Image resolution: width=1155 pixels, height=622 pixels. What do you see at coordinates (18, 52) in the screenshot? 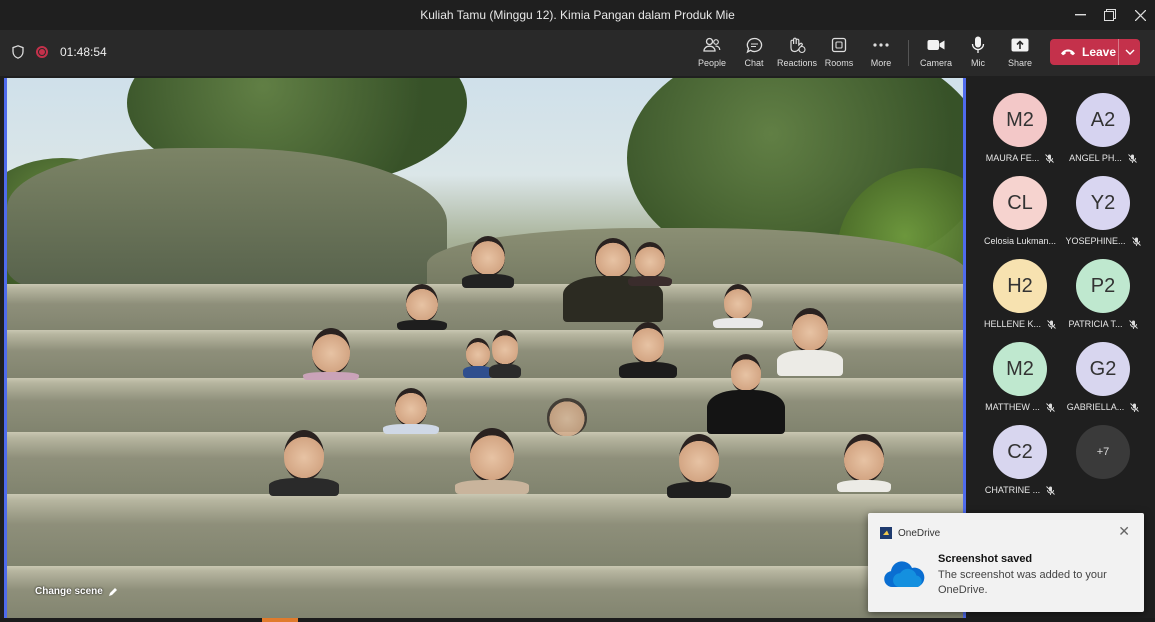
I see `shield-icon` at bounding box center [18, 52].